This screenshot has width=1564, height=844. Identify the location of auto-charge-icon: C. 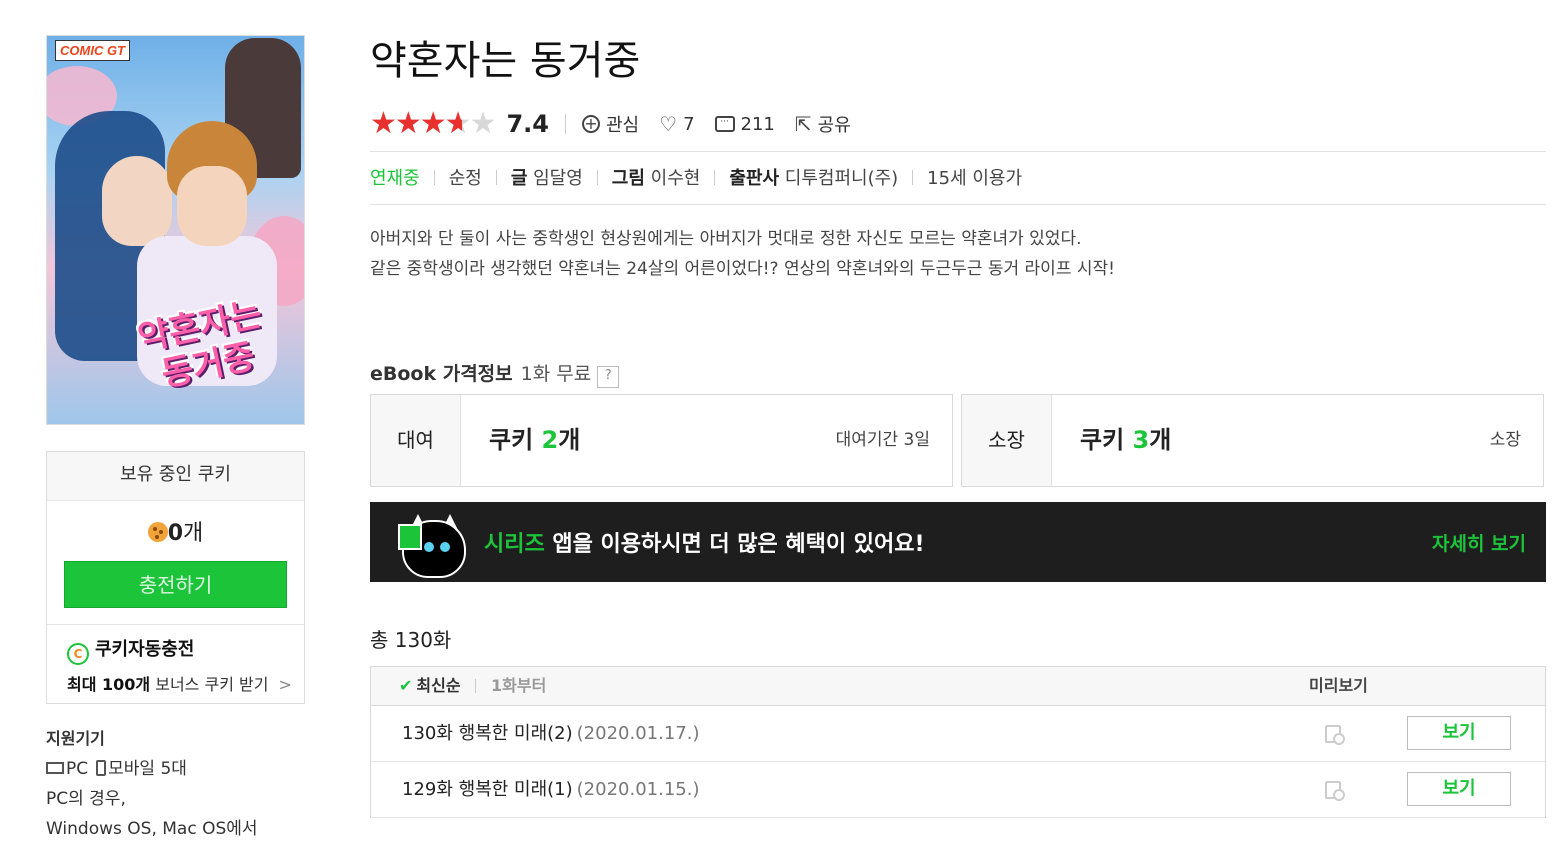
(78, 654).